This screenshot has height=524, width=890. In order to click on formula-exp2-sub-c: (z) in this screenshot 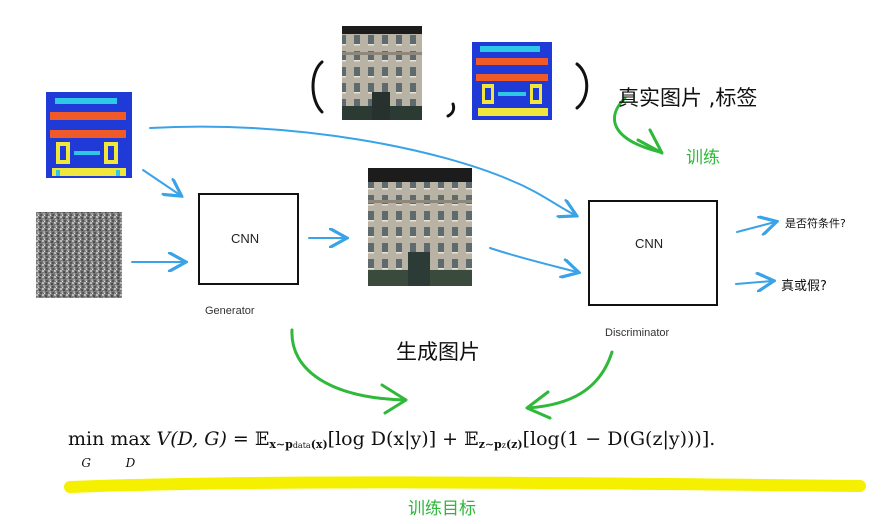, I will do `click(514, 444)`.